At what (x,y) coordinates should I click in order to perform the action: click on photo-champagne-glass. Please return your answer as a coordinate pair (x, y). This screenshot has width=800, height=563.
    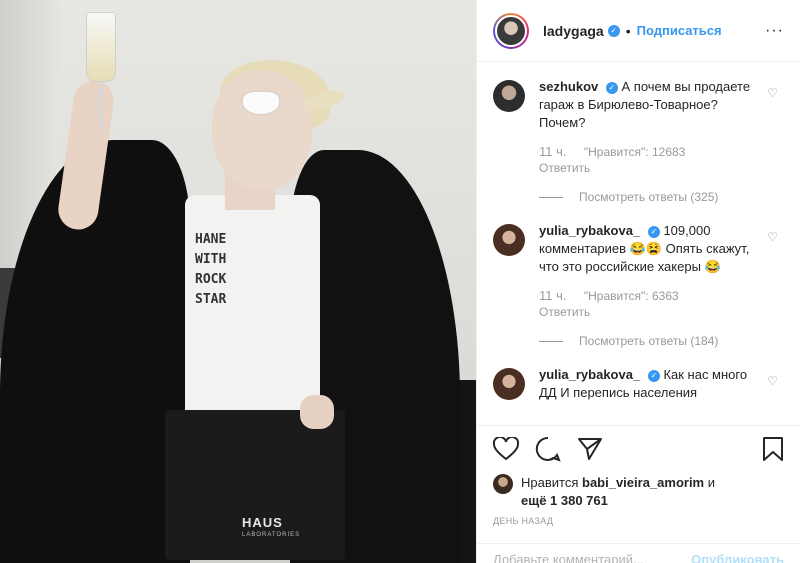
    Looking at the image, I should click on (101, 47).